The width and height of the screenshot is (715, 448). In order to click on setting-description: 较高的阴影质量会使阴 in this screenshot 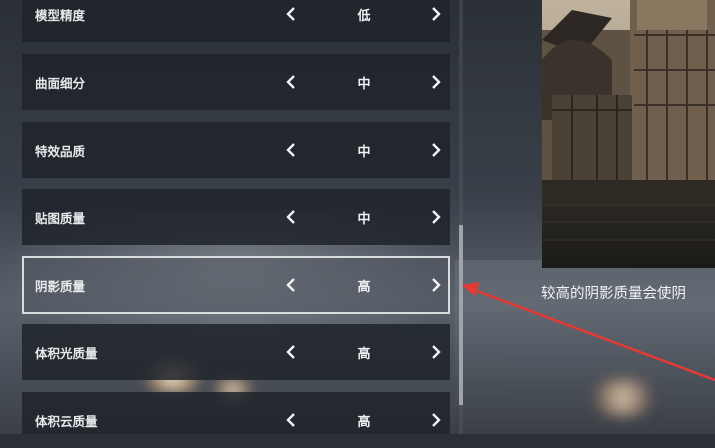, I will do `click(613, 294)`.